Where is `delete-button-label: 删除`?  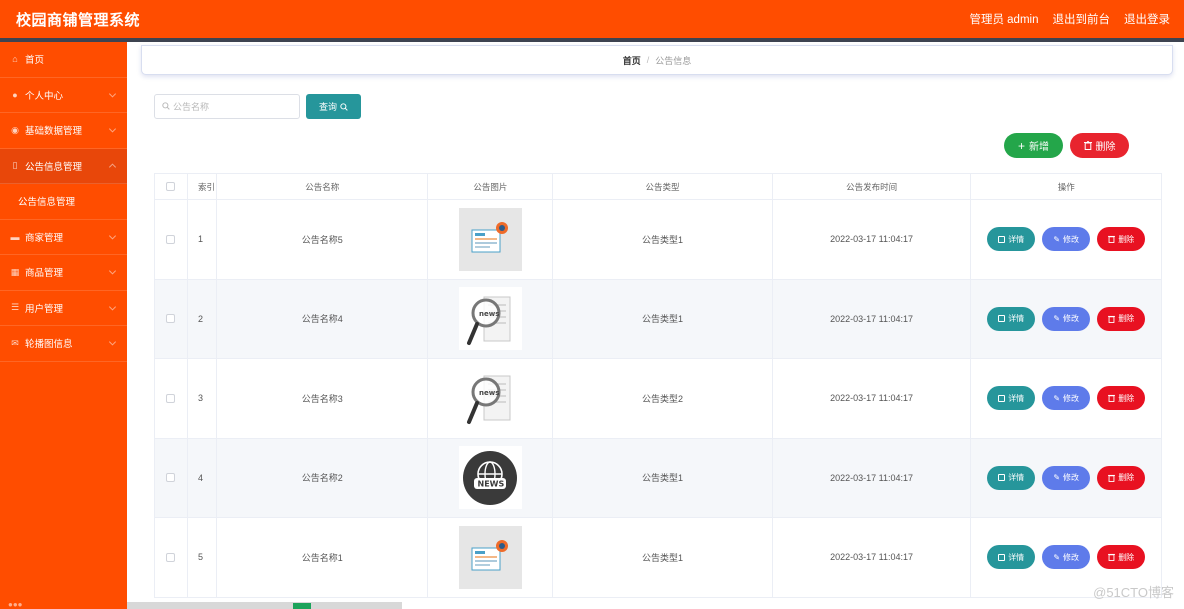 delete-button-label: 删除 is located at coordinates (1105, 147).